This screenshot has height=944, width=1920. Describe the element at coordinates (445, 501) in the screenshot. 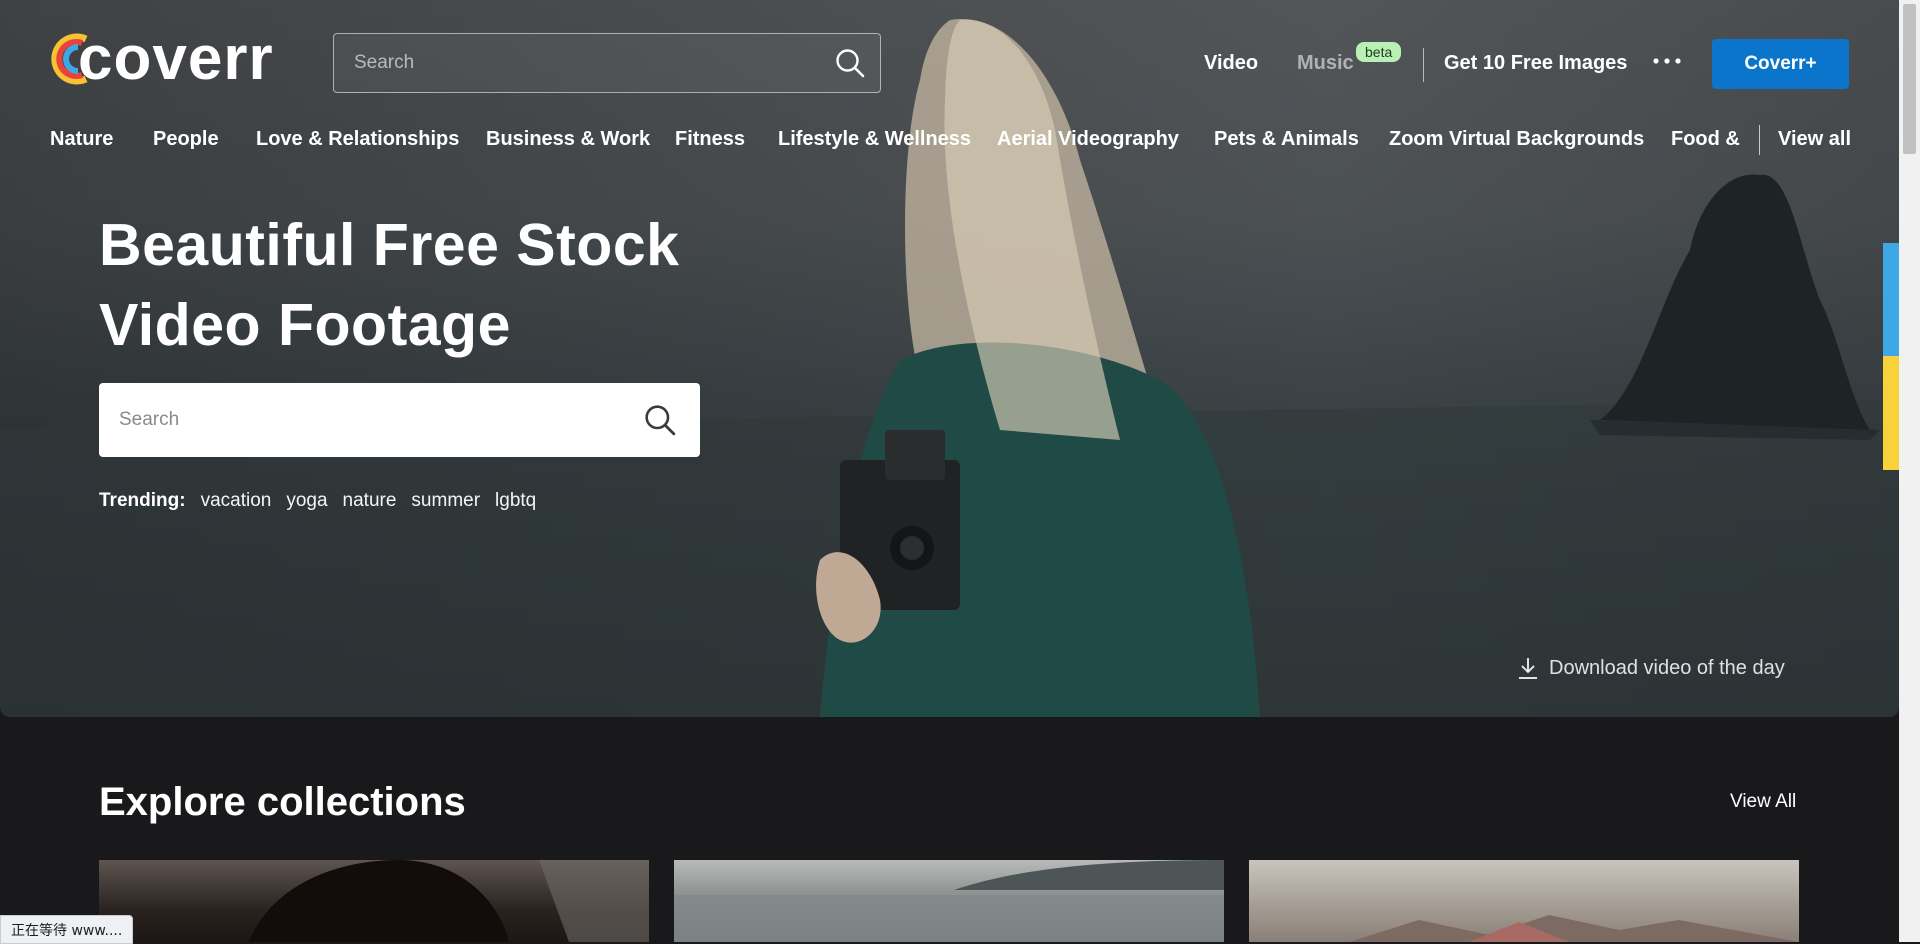

I see `trending-tag-summer: summer` at that location.